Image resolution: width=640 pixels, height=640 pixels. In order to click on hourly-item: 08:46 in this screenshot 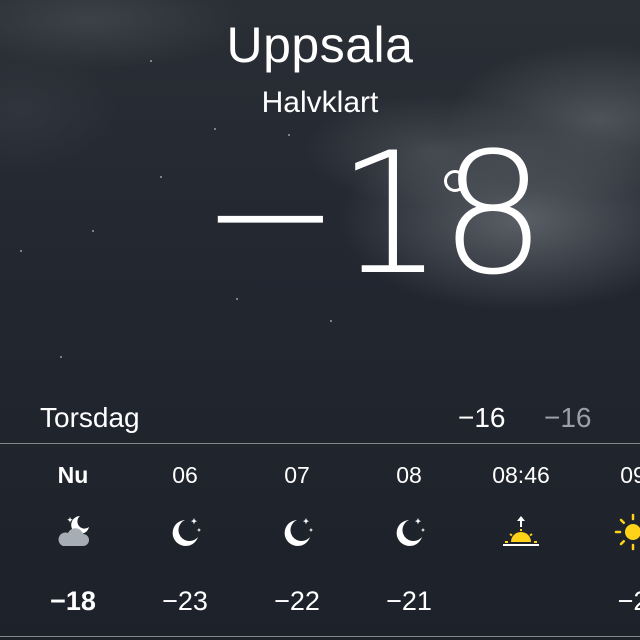, I will do `click(521, 540)`.